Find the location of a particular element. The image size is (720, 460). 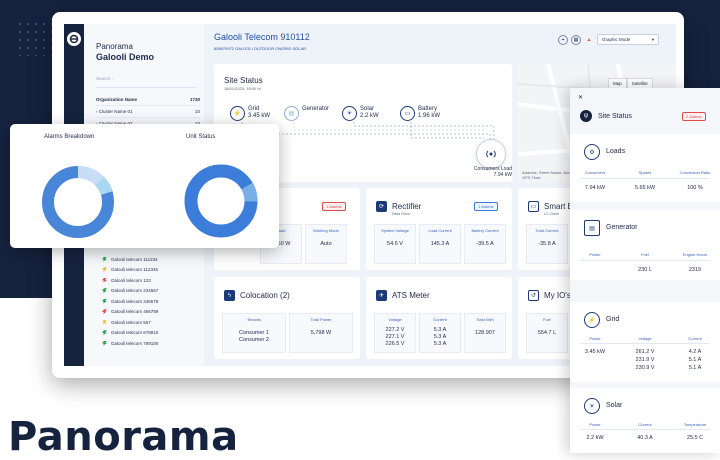

panorama-headline: Panorama is located at coordinates (123, 437).